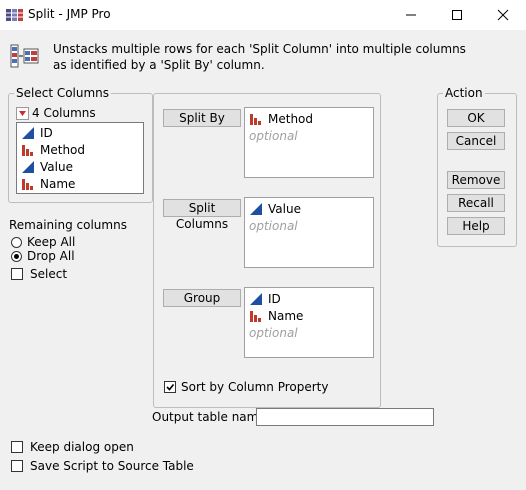  Describe the element at coordinates (24, 56) in the screenshot. I see `split-platform-icon` at that location.